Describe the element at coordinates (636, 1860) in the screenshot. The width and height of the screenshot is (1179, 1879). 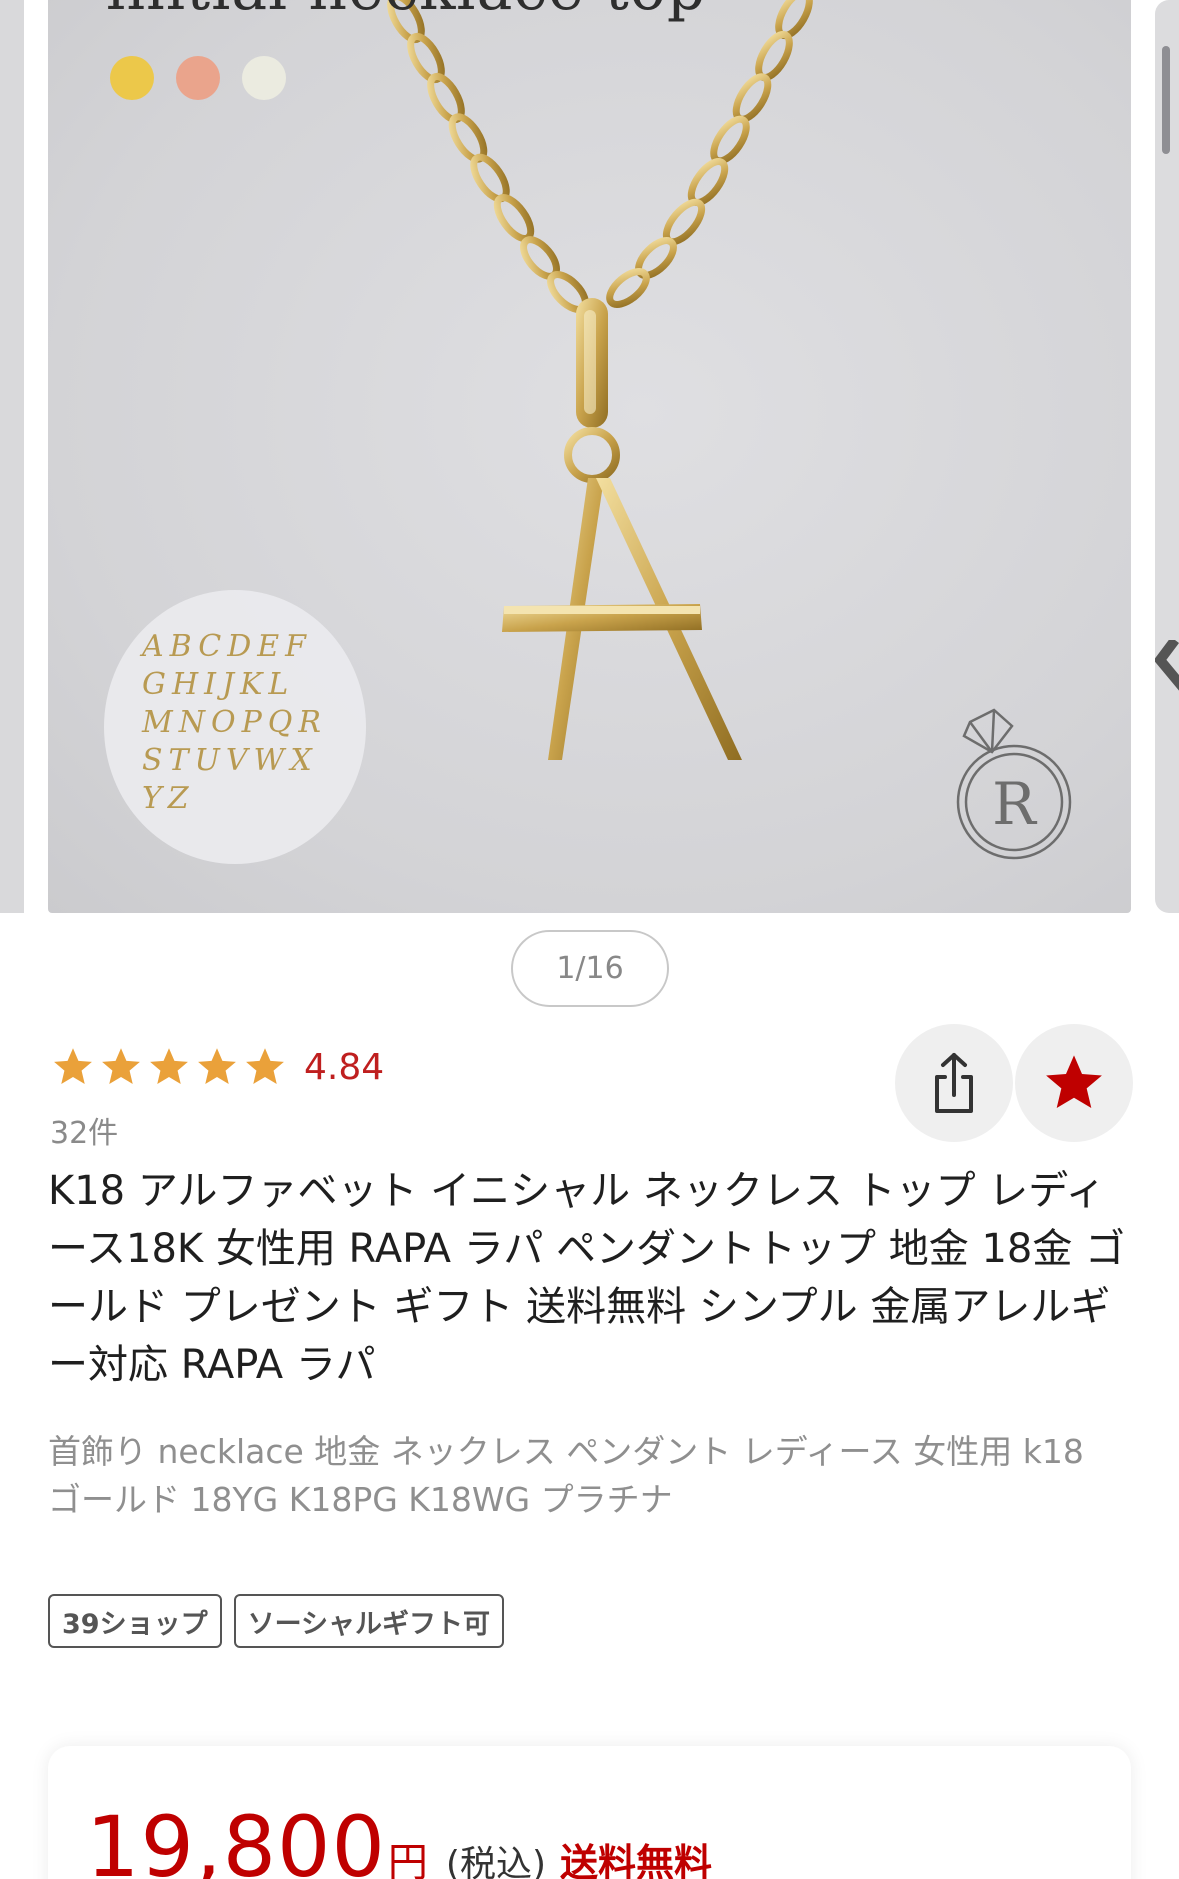
I see `free-shipping-label: 送料無料` at that location.